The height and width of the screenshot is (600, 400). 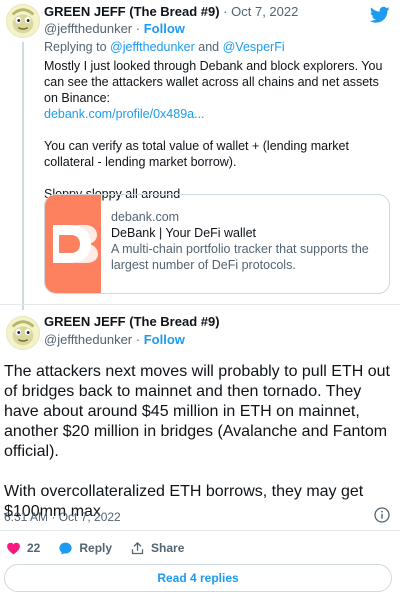 What do you see at coordinates (75, 47) in the screenshot?
I see `replying-prefix: Replying to` at bounding box center [75, 47].